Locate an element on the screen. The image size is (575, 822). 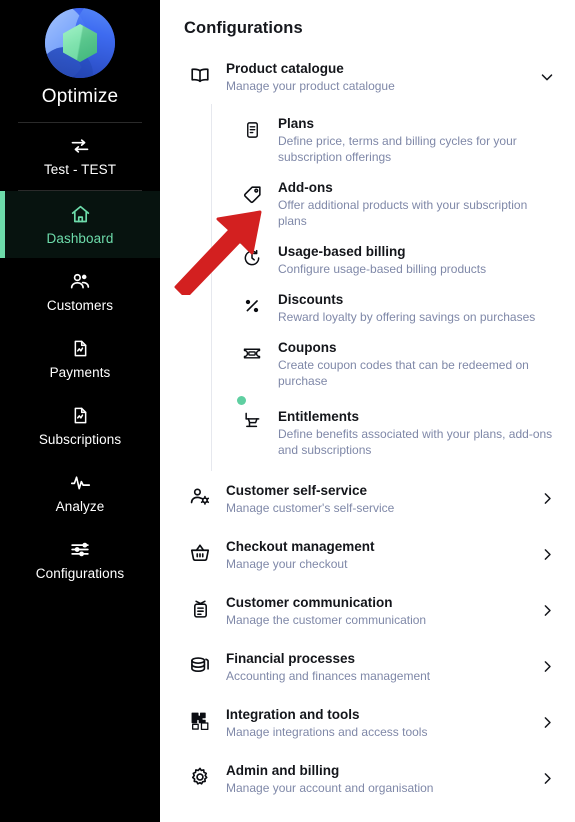
group-title: Customer self-service is located at coordinates (297, 490).